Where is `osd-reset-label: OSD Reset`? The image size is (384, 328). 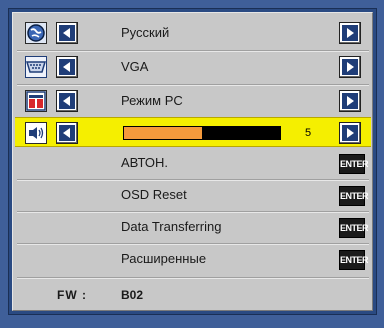
osd-reset-label: OSD Reset is located at coordinates (154, 194).